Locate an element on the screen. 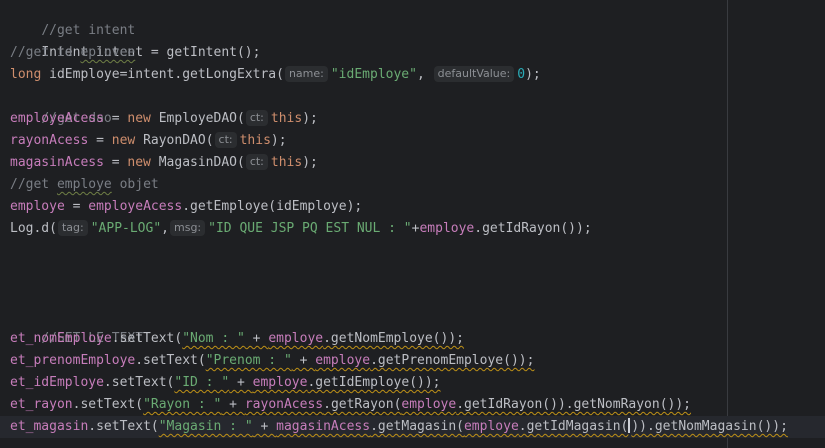  code-text: RayonDAO( is located at coordinates (174, 140).